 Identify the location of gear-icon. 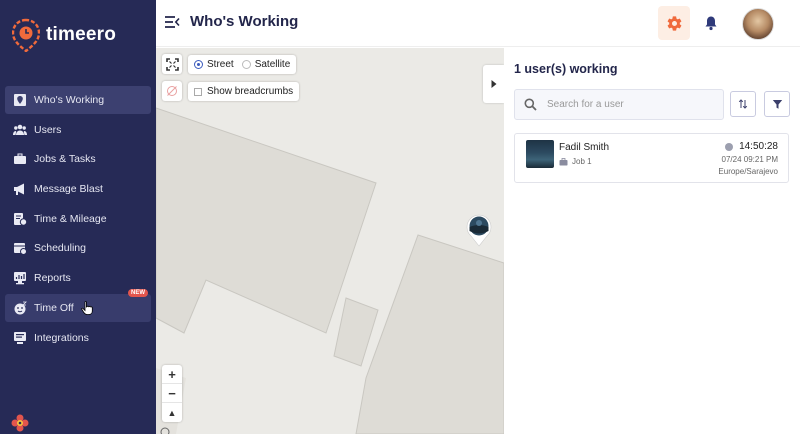
(674, 23).